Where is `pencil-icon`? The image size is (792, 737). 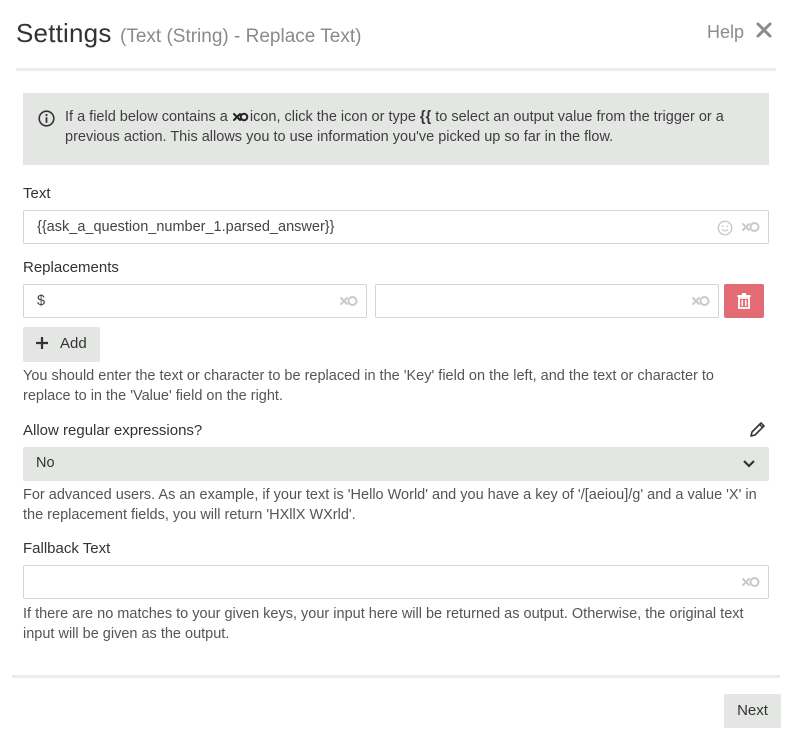 pencil-icon is located at coordinates (757, 429).